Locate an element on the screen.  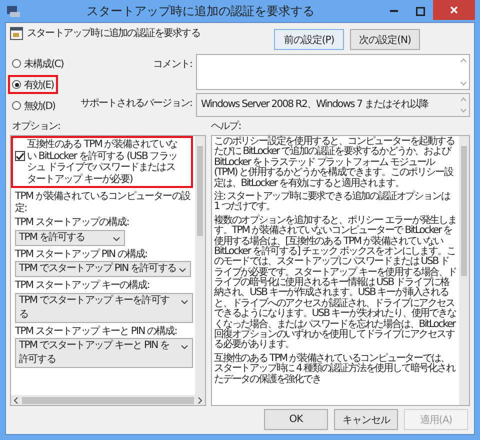
option-label: TPM スタートアップ キーの構成: is located at coordinates (82, 285).